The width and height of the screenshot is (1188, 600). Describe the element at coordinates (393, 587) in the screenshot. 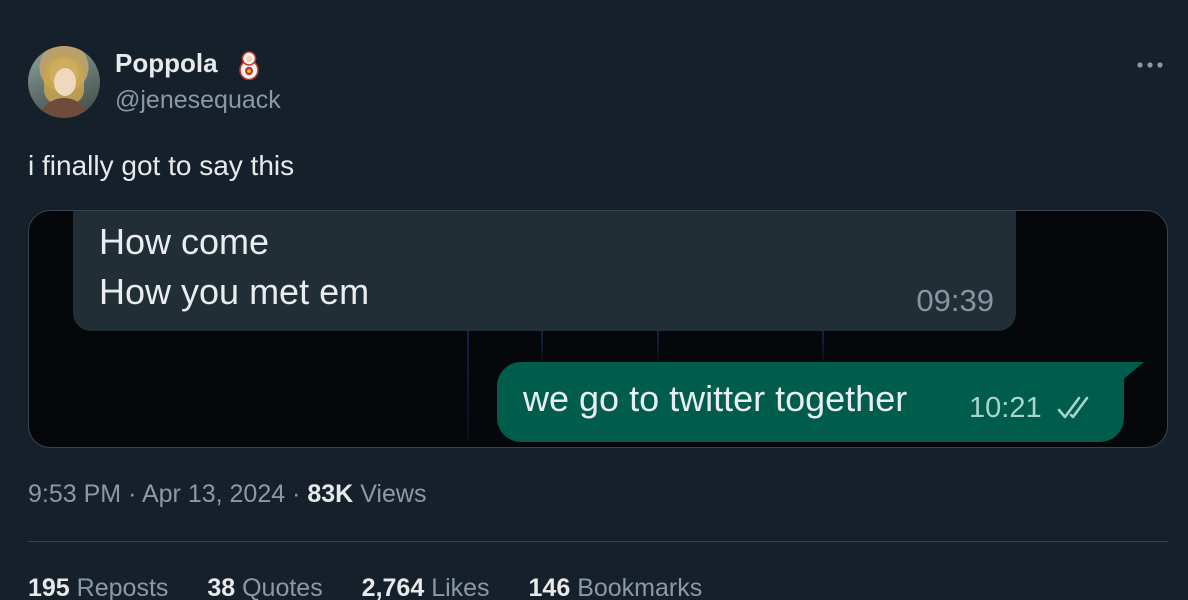

I see `likes-count: 2,764` at that location.